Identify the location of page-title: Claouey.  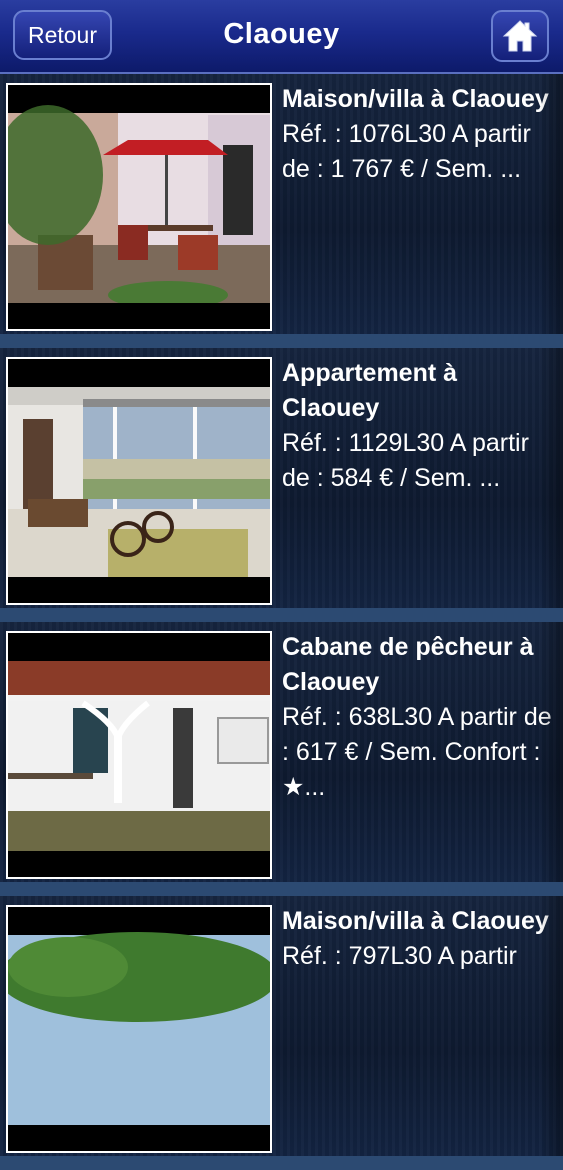
(281, 34).